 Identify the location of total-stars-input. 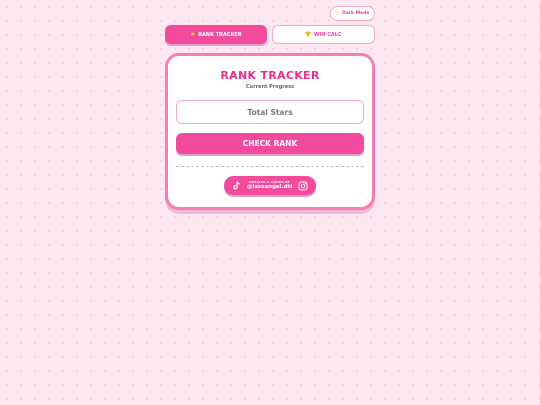
(270, 112).